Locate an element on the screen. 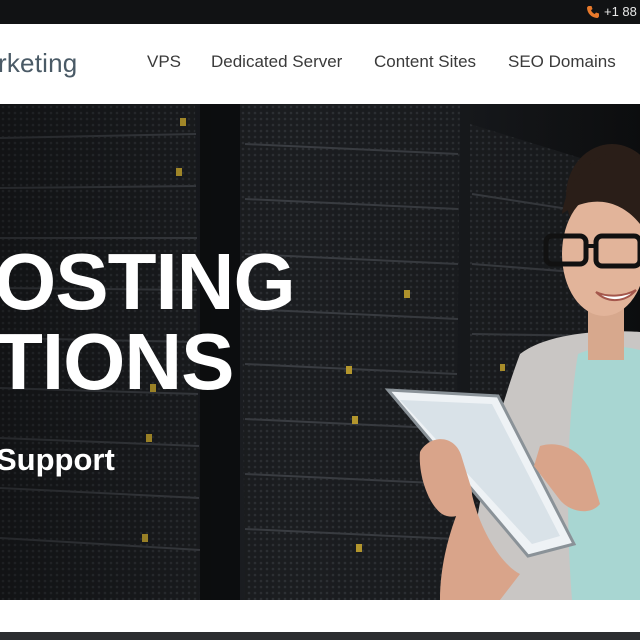 The image size is (640, 640). nav-item-seo-domains: SEO Domains is located at coordinates (562, 62).